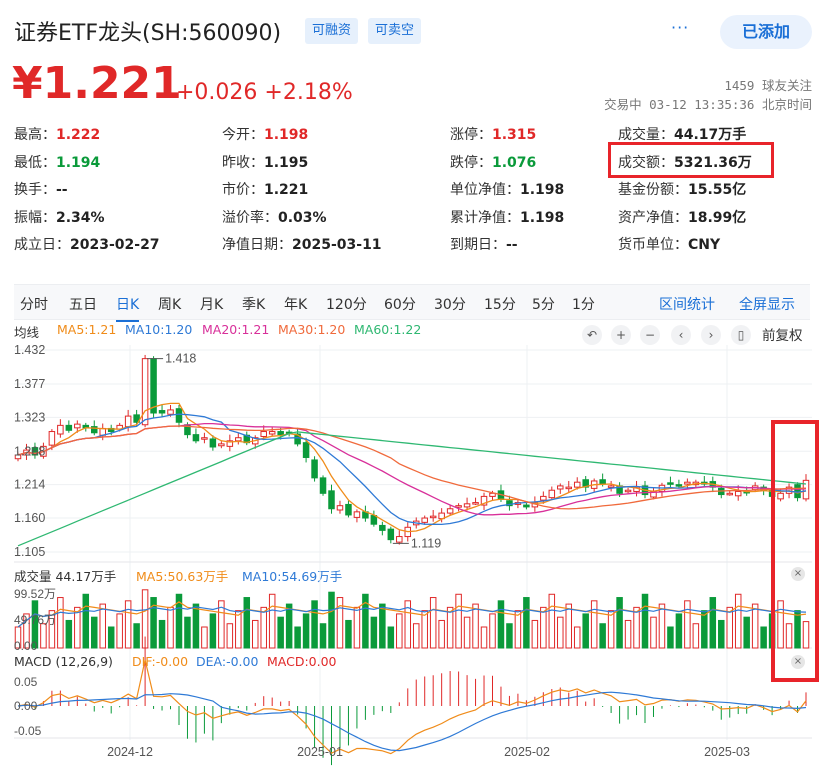 This screenshot has height=770, width=820. I want to click on y-tick-label: 1.214, so click(29, 485).